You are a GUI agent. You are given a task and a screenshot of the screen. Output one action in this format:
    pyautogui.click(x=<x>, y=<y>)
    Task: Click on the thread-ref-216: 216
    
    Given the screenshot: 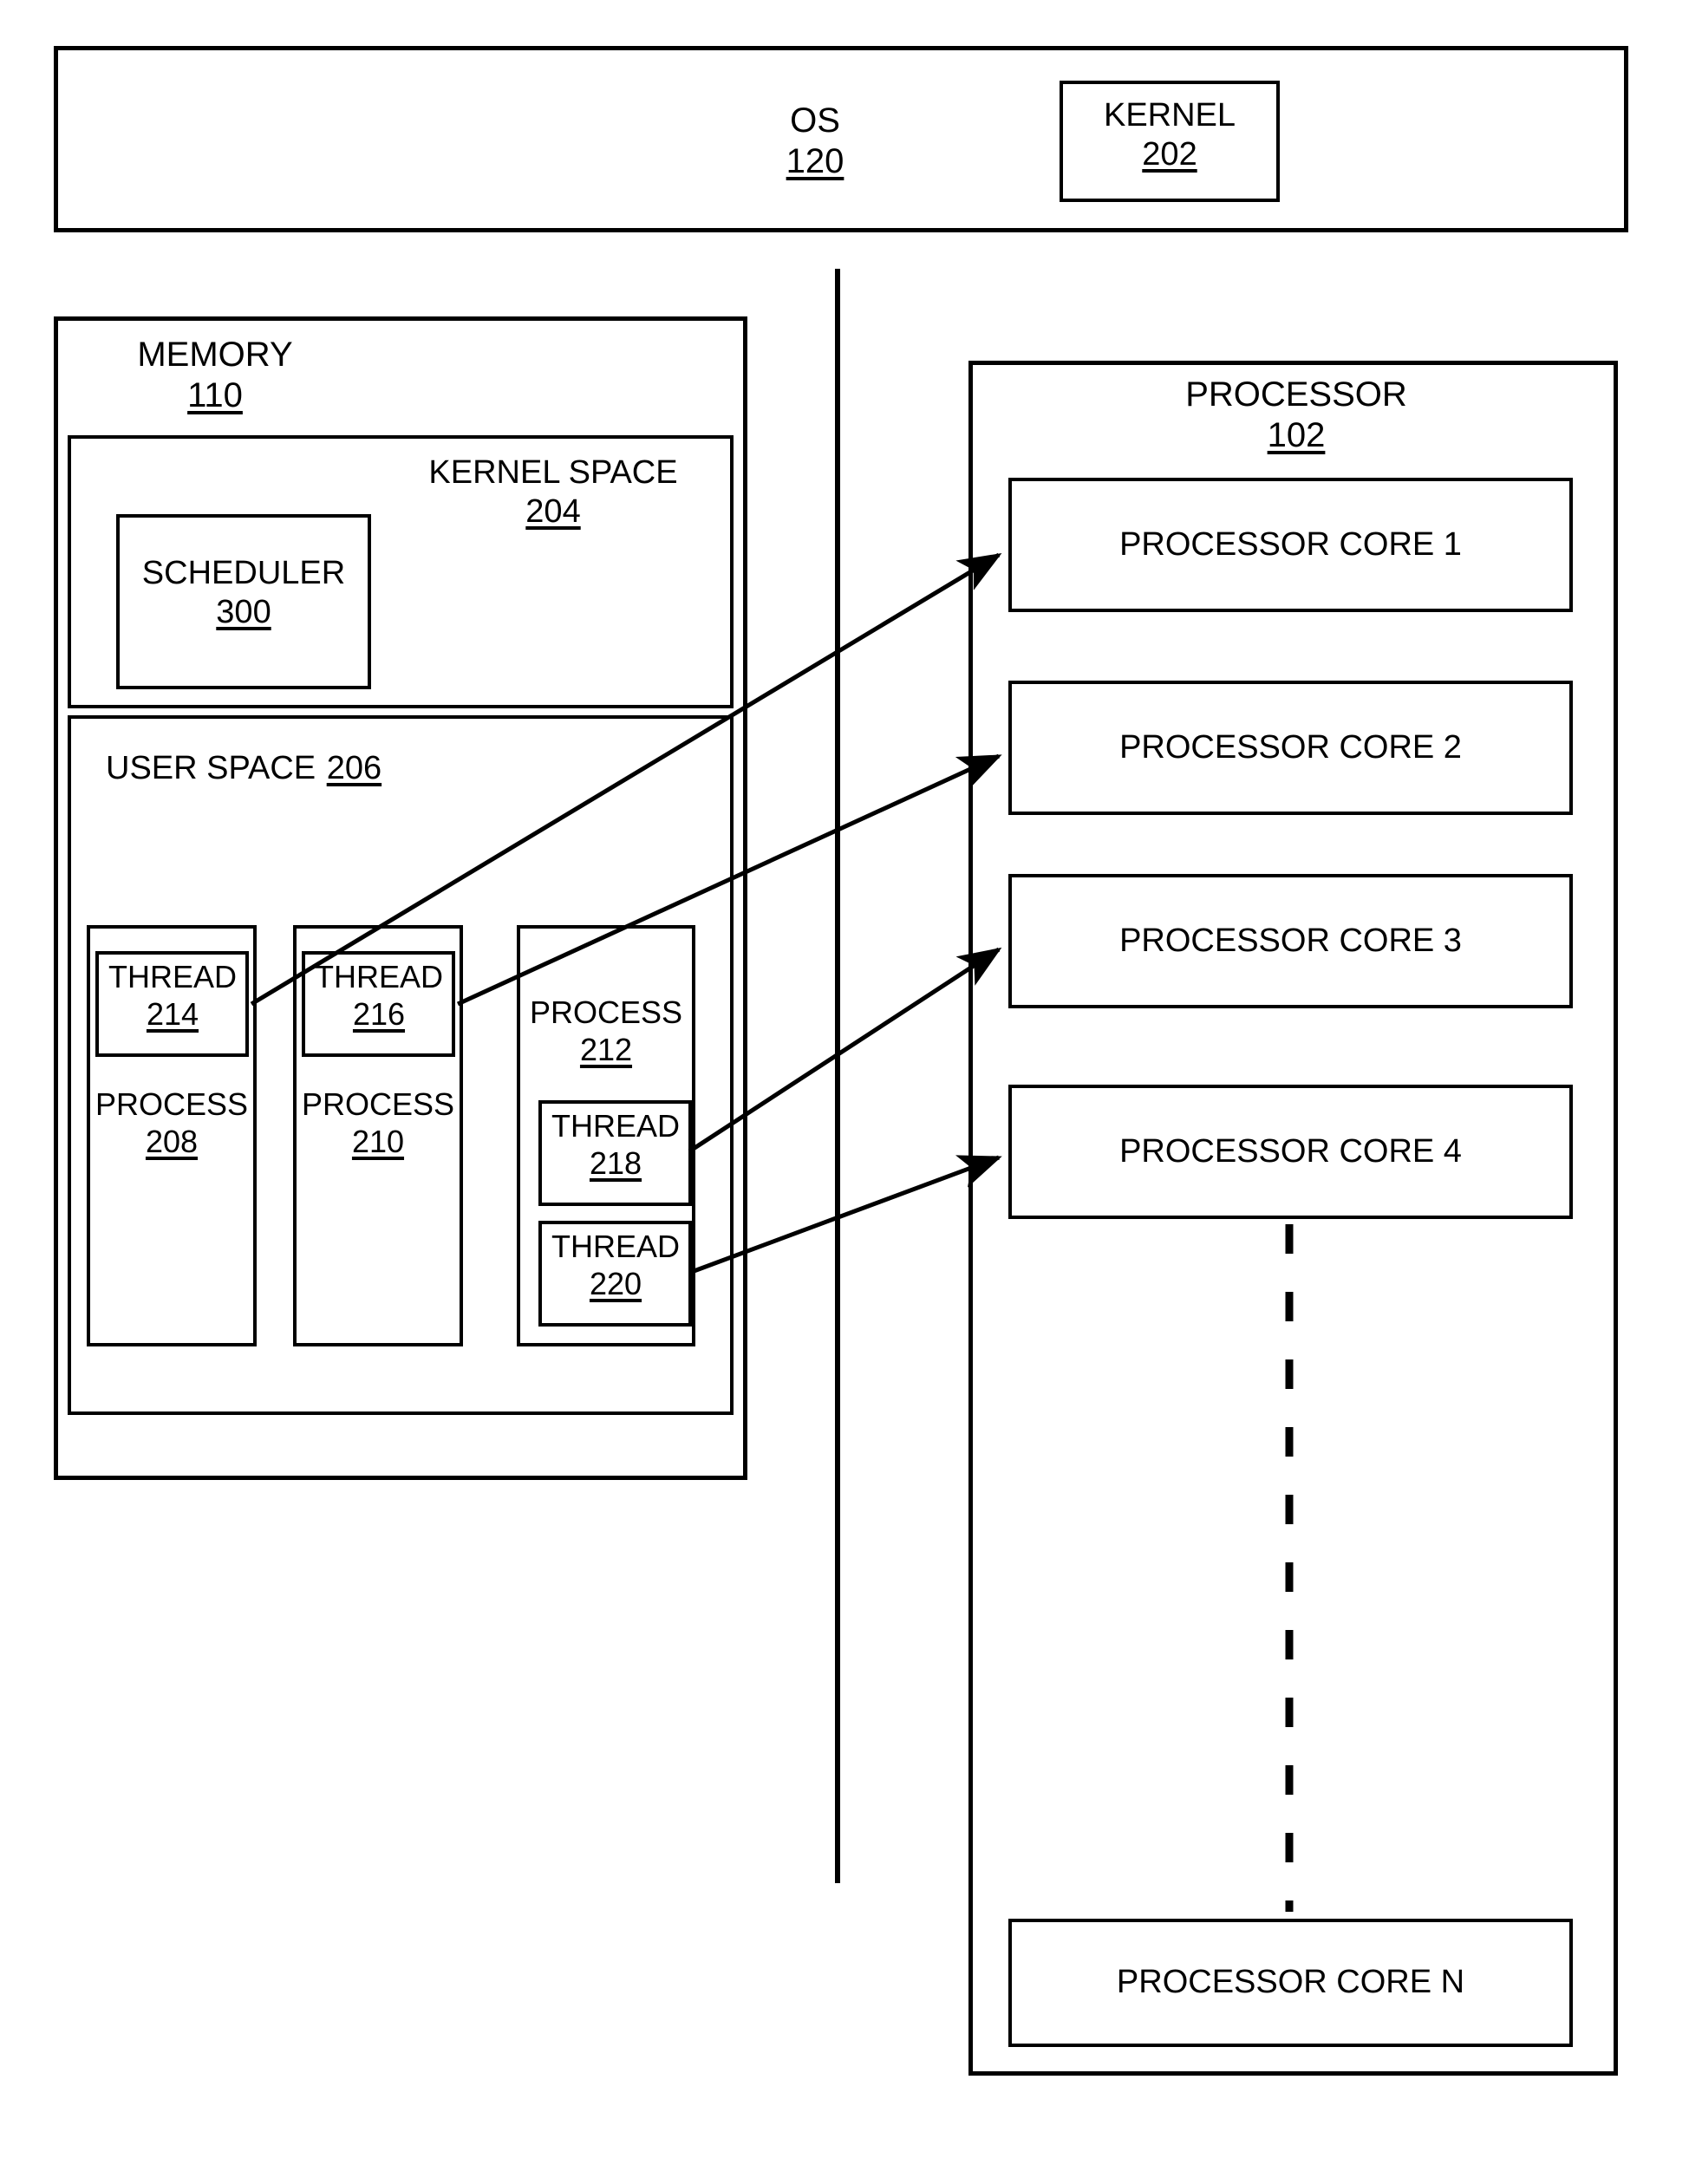 What is the action you would take?
    pyautogui.click(x=379, y=1013)
    